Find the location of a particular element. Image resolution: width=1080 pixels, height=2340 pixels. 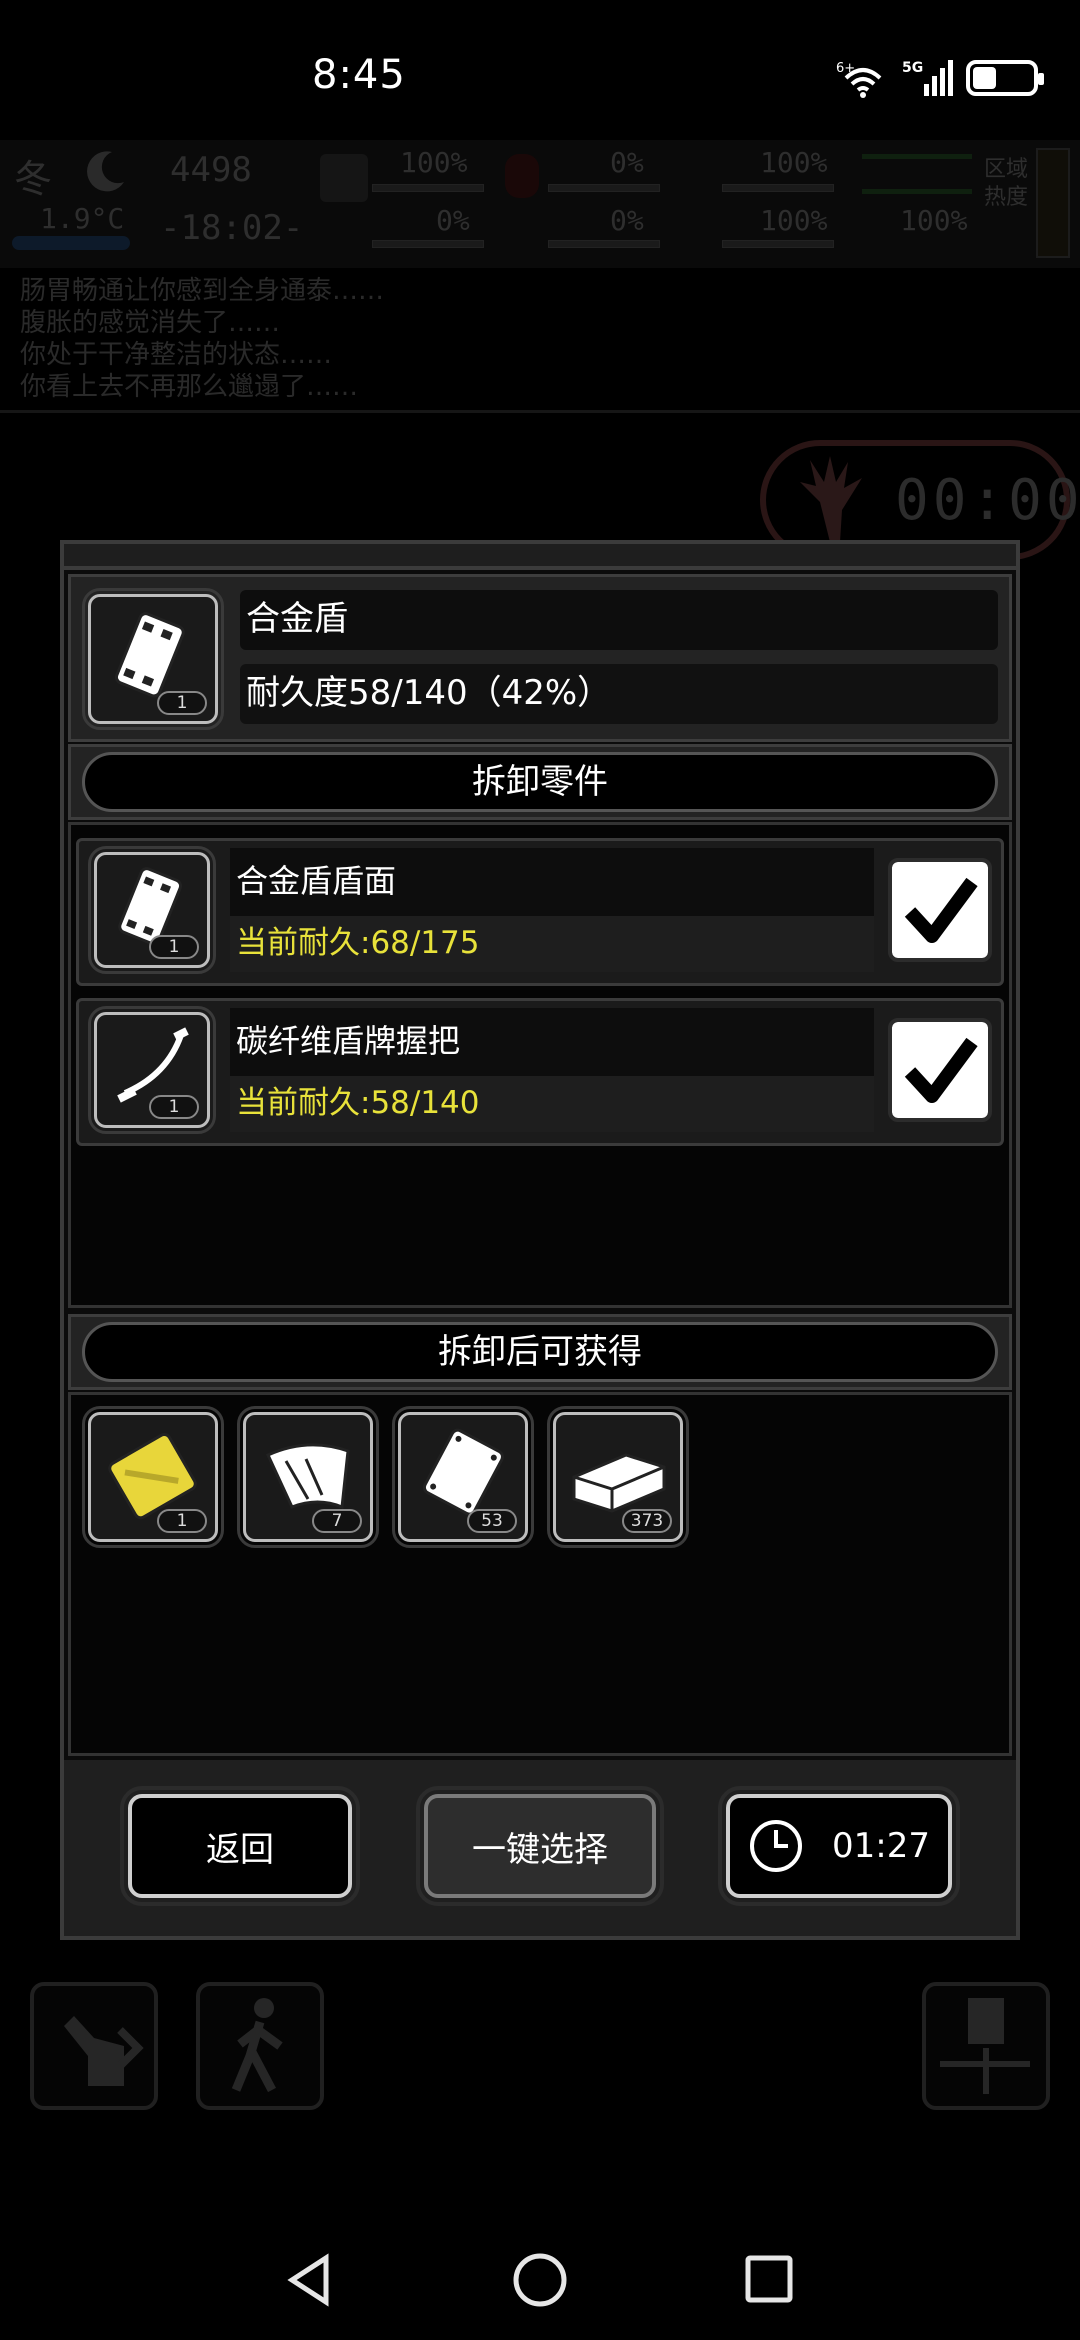

stomach-icon is located at coordinates (522, 176).